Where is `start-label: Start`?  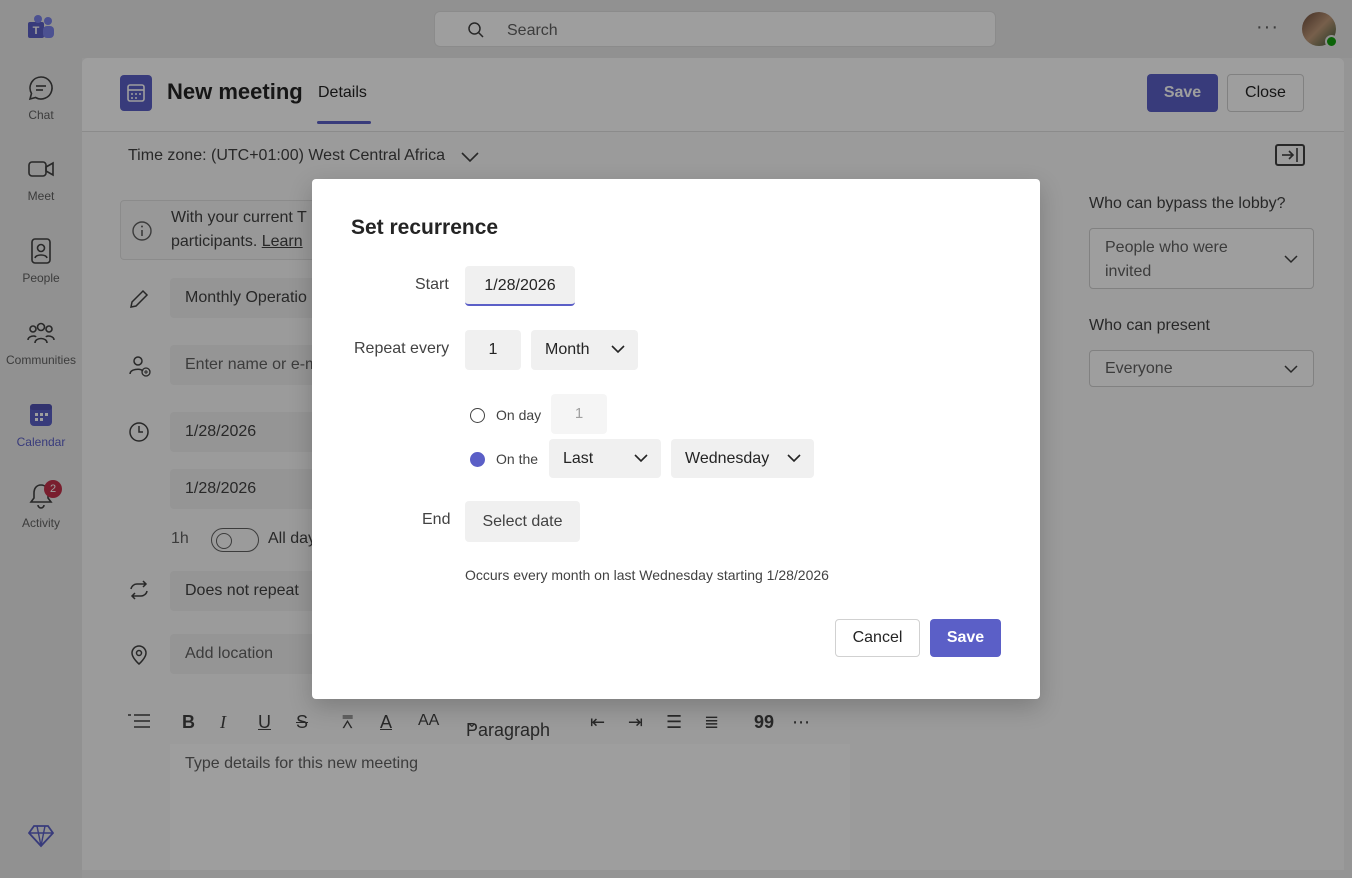 start-label: Start is located at coordinates (432, 284).